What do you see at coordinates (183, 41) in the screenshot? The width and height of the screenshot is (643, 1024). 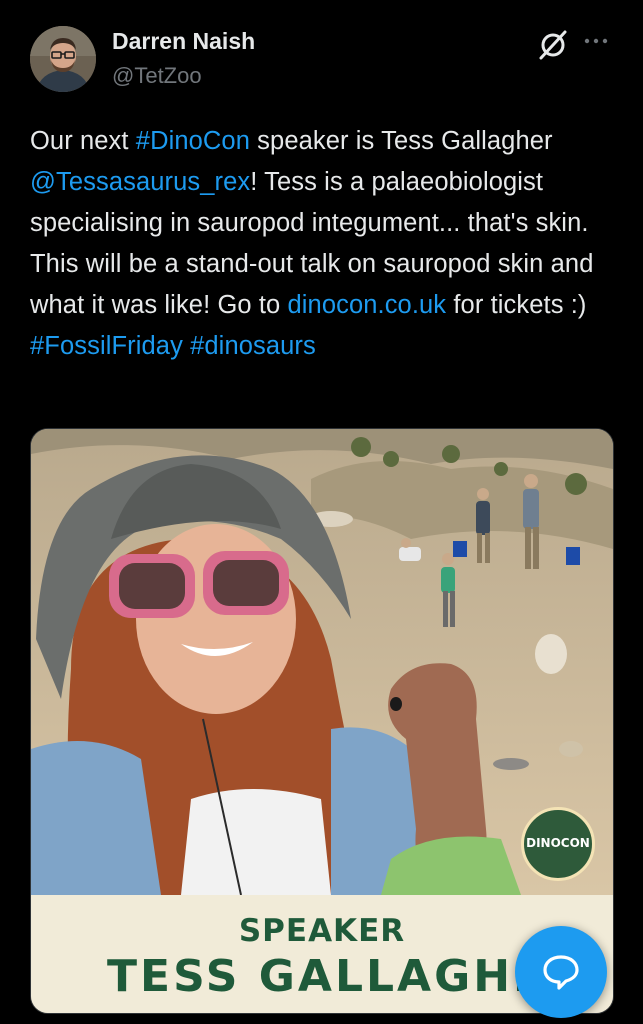 I see `author-name: Darren Naish` at bounding box center [183, 41].